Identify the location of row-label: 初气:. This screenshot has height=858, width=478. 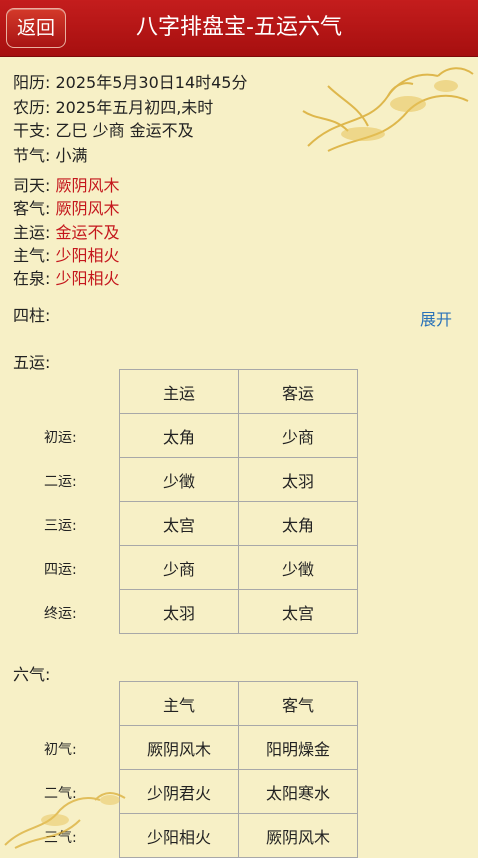
(60, 750).